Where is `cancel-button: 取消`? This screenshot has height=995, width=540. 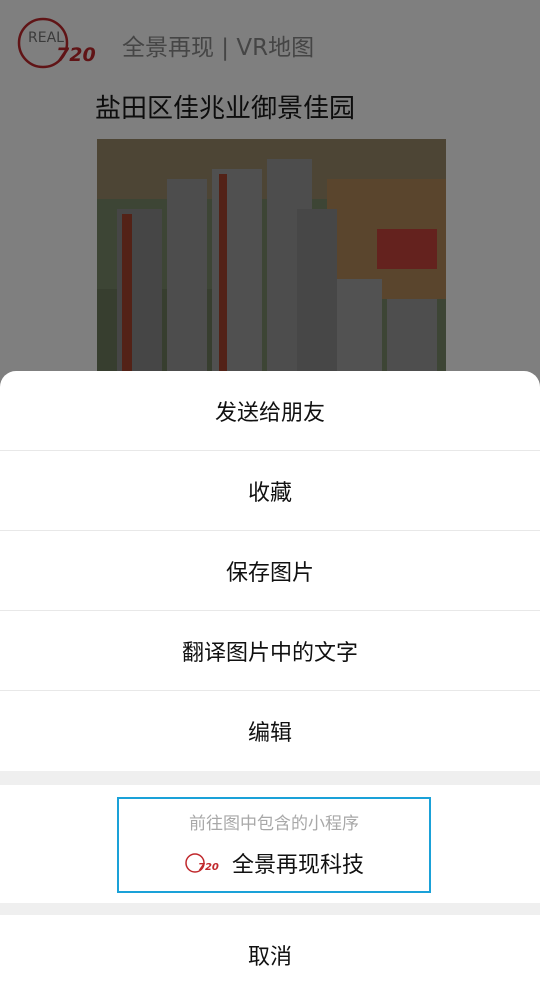
cancel-button: 取消 is located at coordinates (270, 955).